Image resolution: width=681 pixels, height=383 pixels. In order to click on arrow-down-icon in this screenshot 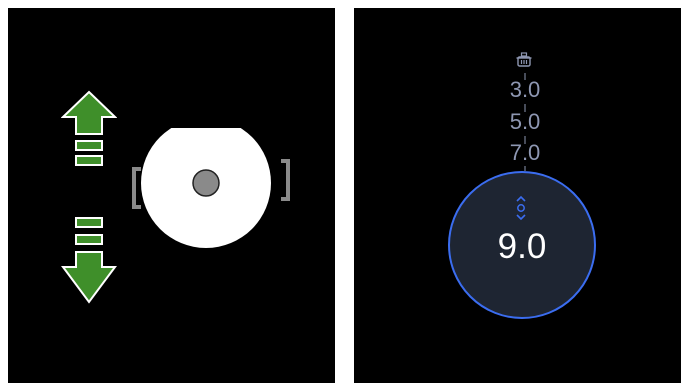, I will do `click(89, 260)`.